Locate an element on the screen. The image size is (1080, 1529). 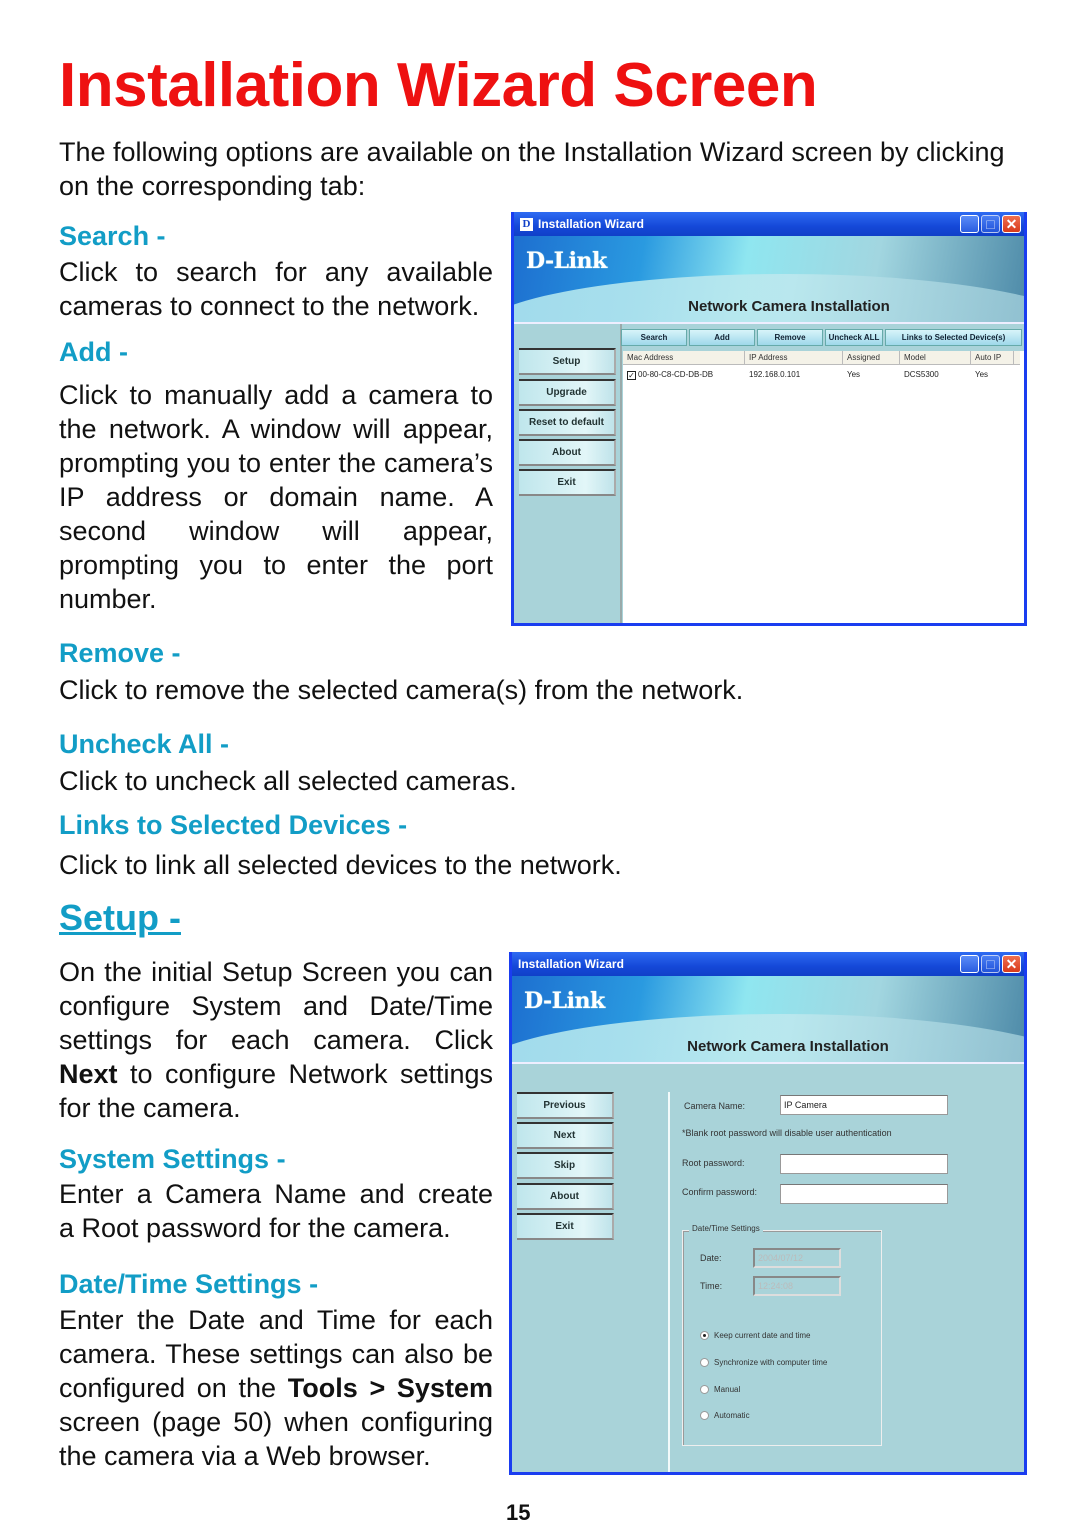
radio-label: Synchronize with computer time is located at coordinates (771, 1362).